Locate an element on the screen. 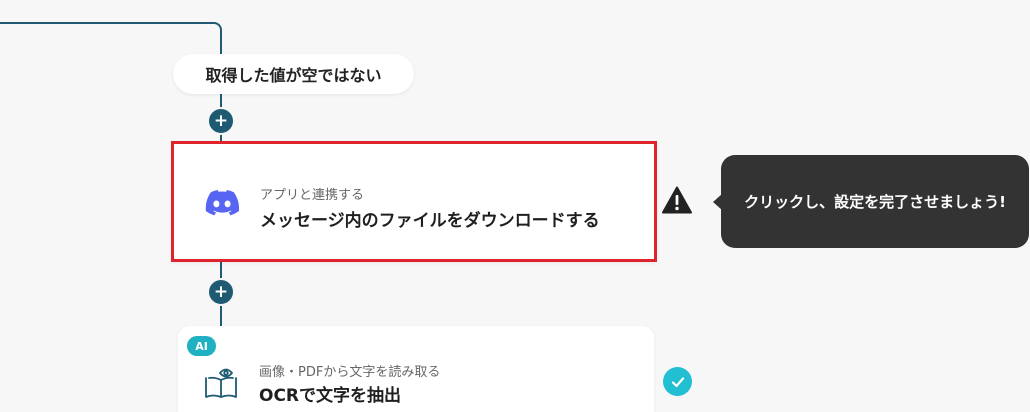 The width and height of the screenshot is (1030, 412). book-scan-icon is located at coordinates (221, 383).